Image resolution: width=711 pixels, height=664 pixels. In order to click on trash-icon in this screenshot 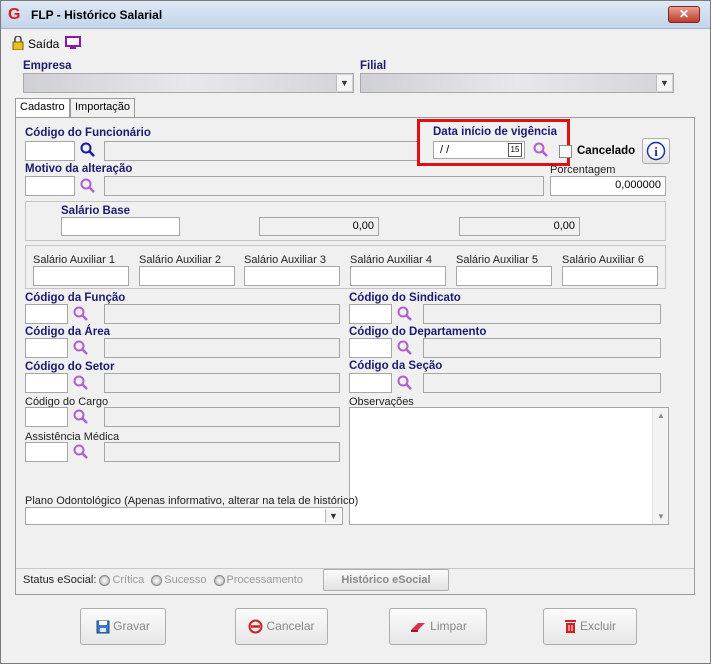, I will do `click(570, 627)`.